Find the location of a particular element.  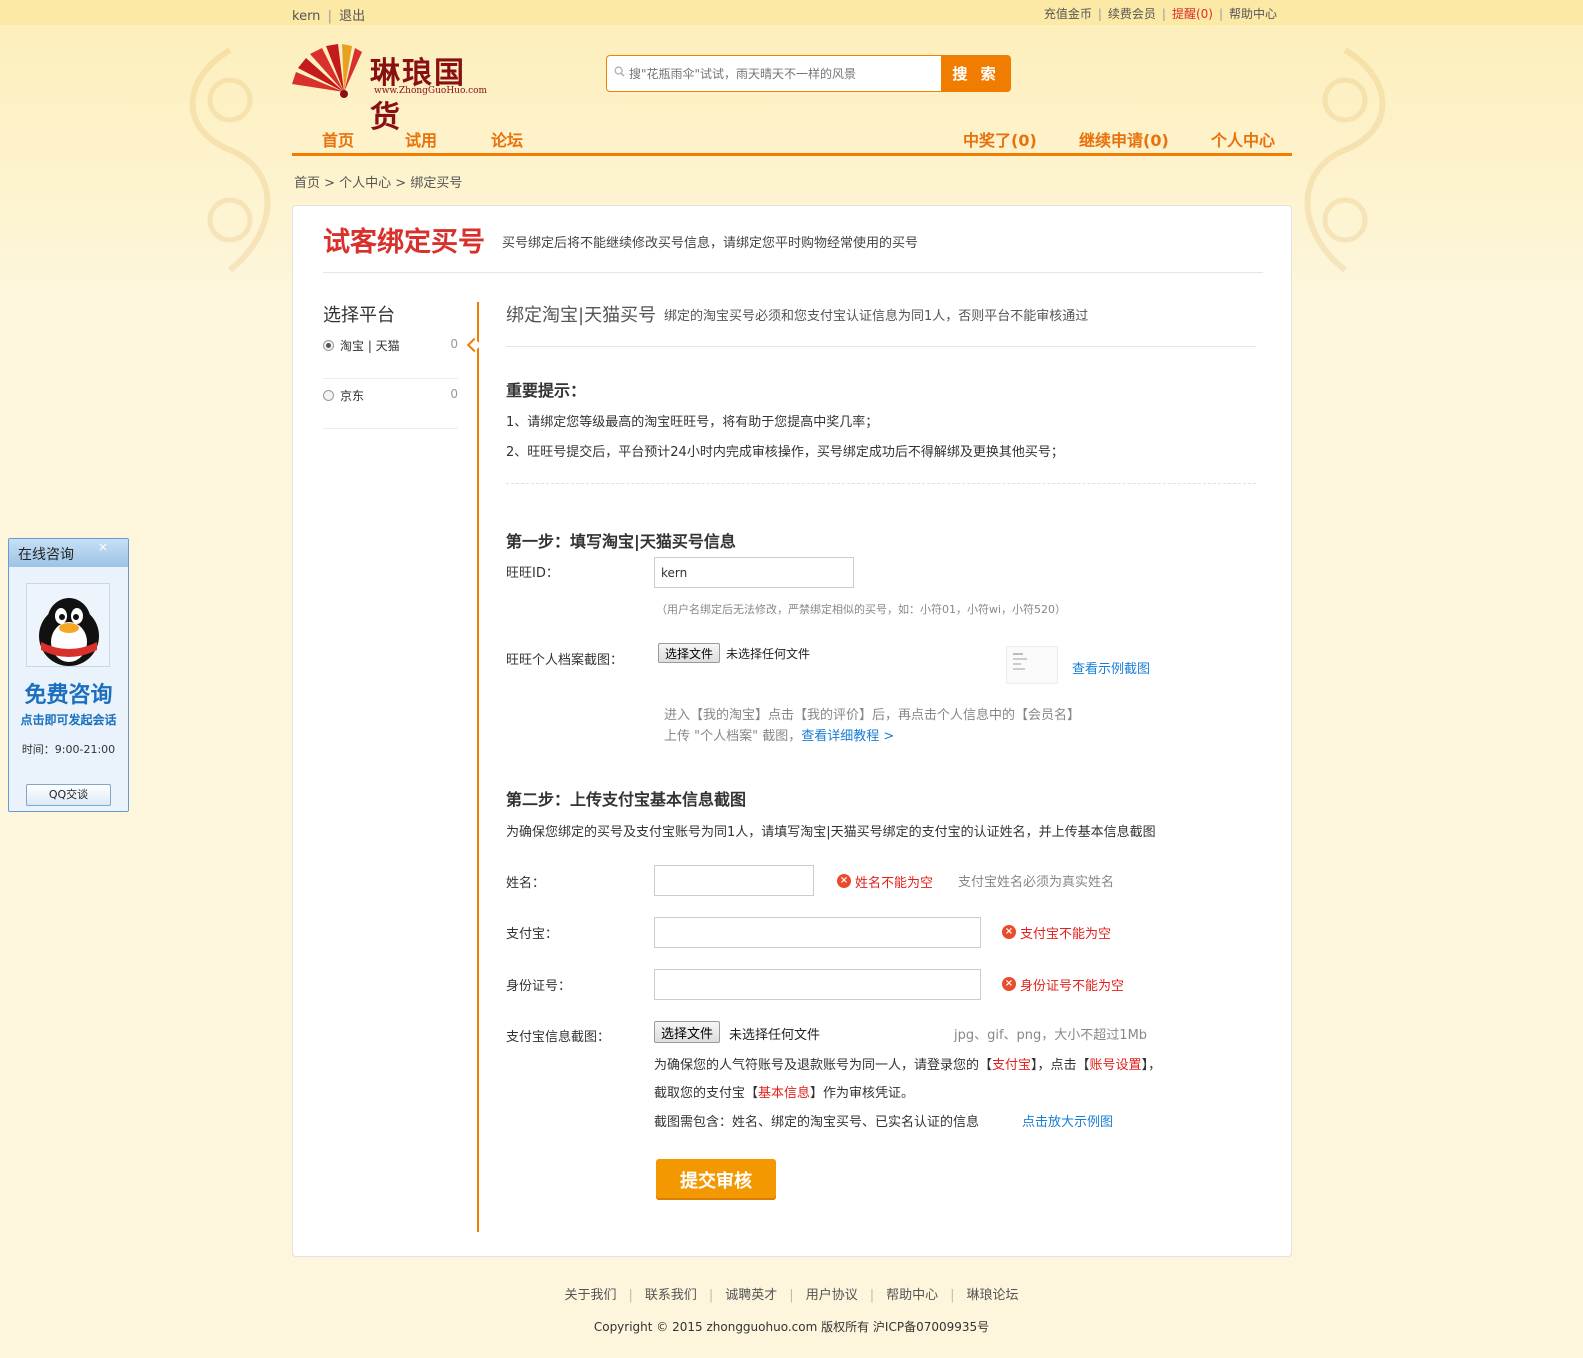

renew-membership-link: 续费会员 is located at coordinates (1132, 14).